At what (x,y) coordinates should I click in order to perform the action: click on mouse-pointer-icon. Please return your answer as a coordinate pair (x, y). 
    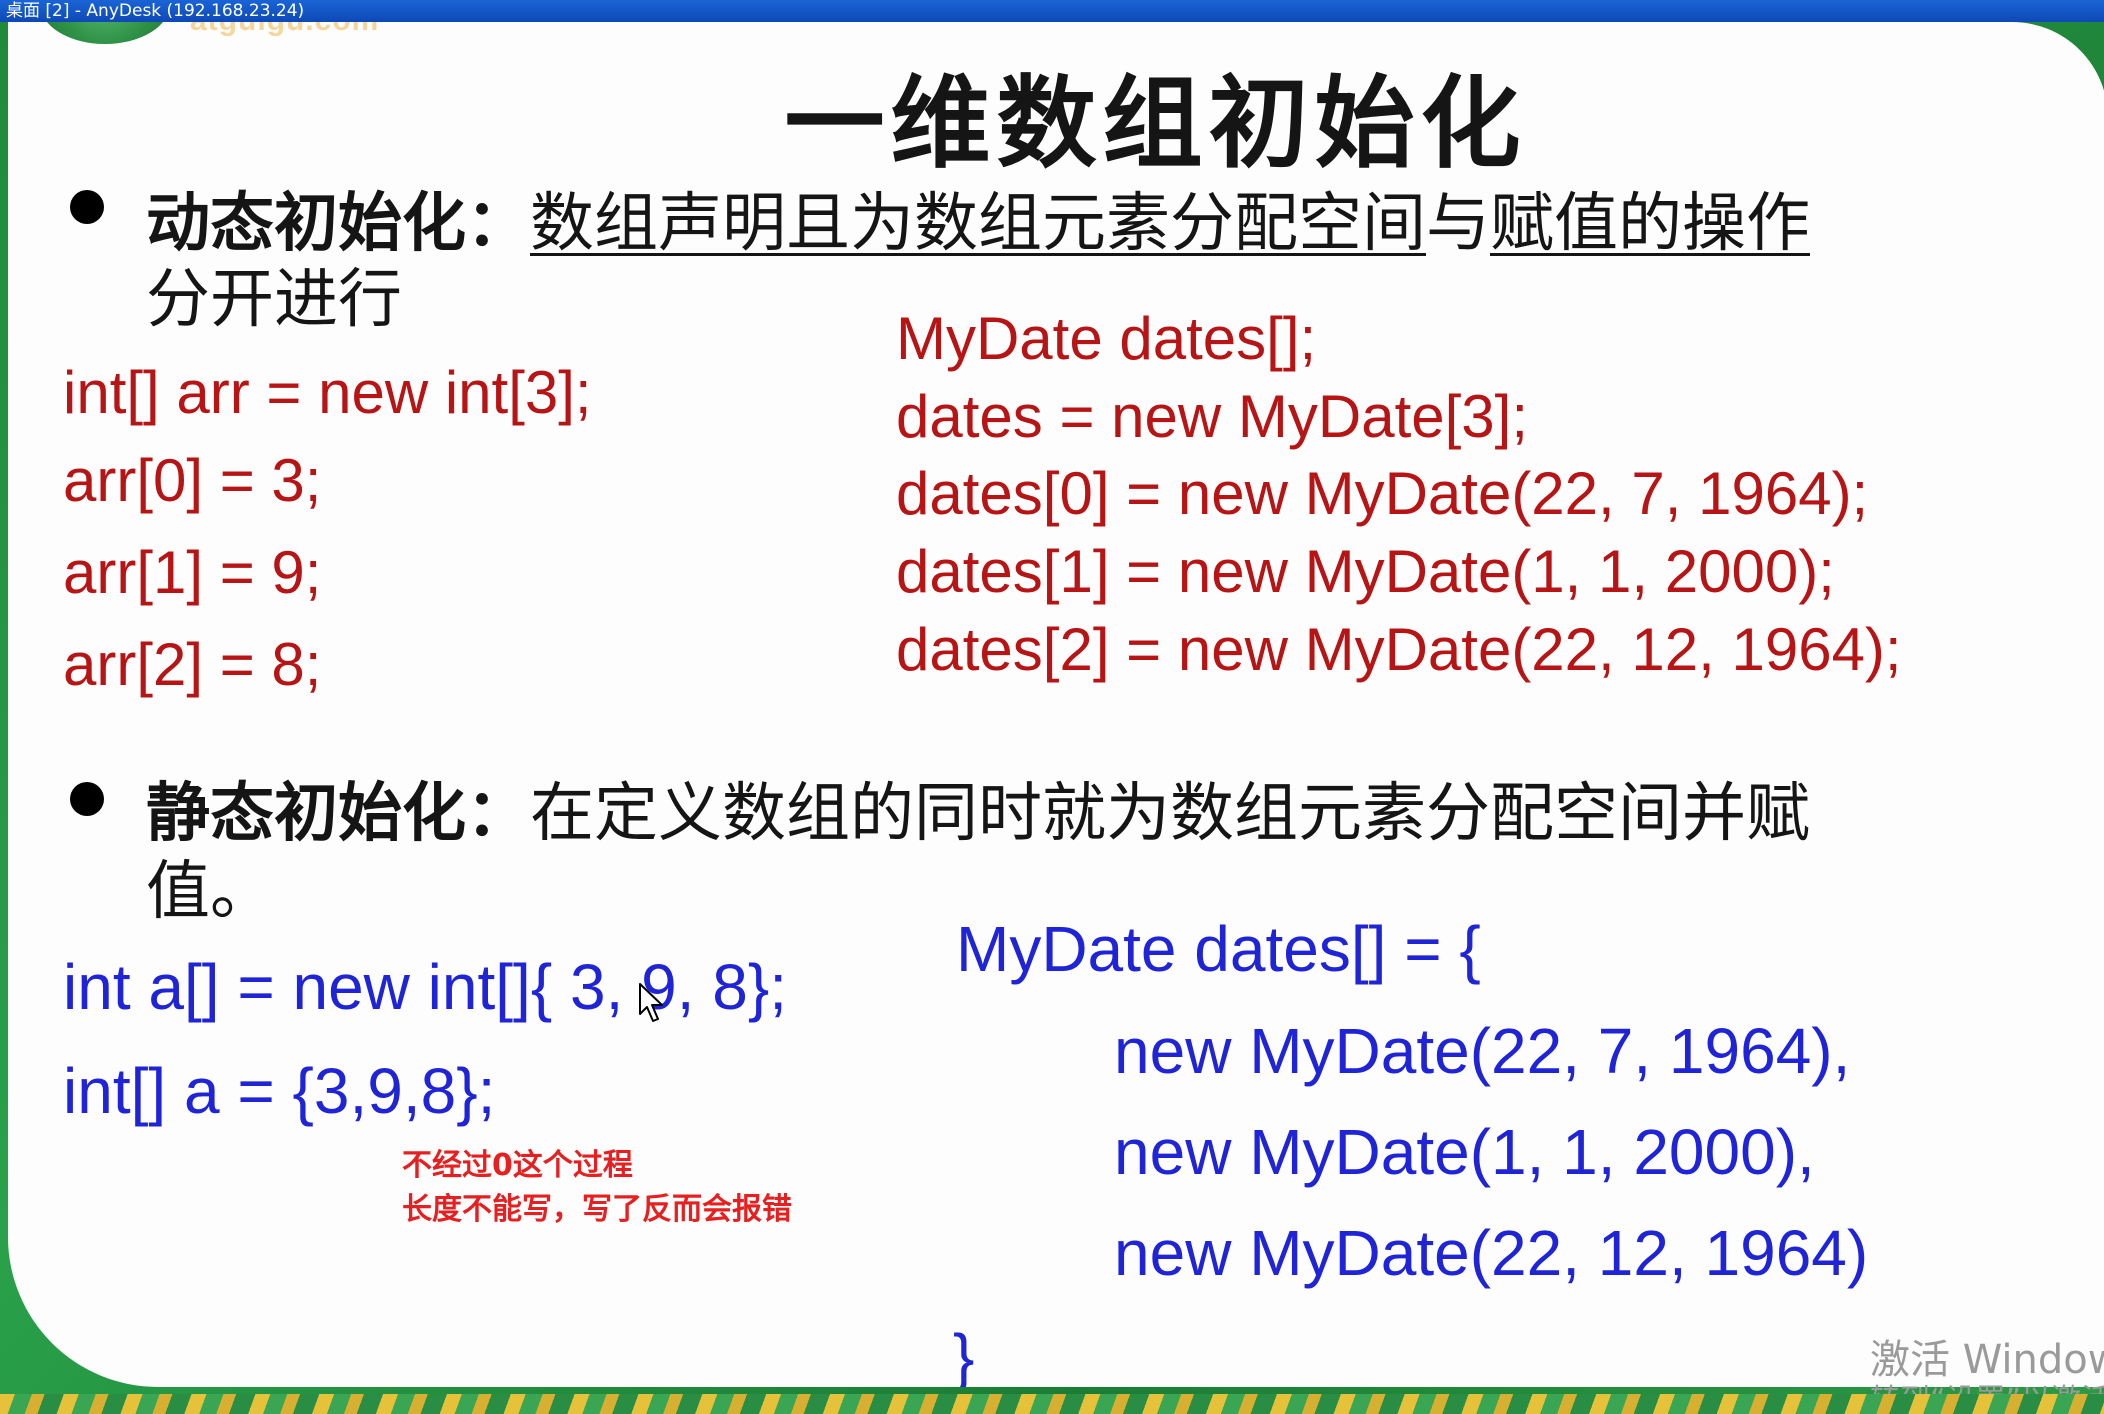
    Looking at the image, I should click on (651, 1002).